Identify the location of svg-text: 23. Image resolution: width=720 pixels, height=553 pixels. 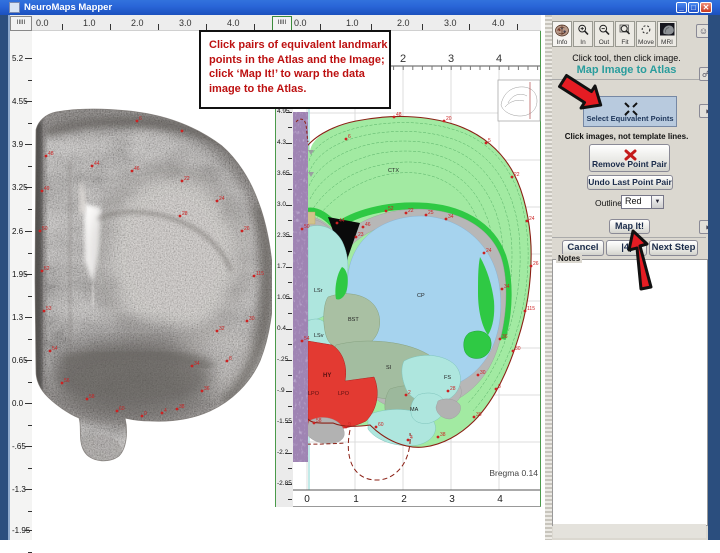
(361, 235).